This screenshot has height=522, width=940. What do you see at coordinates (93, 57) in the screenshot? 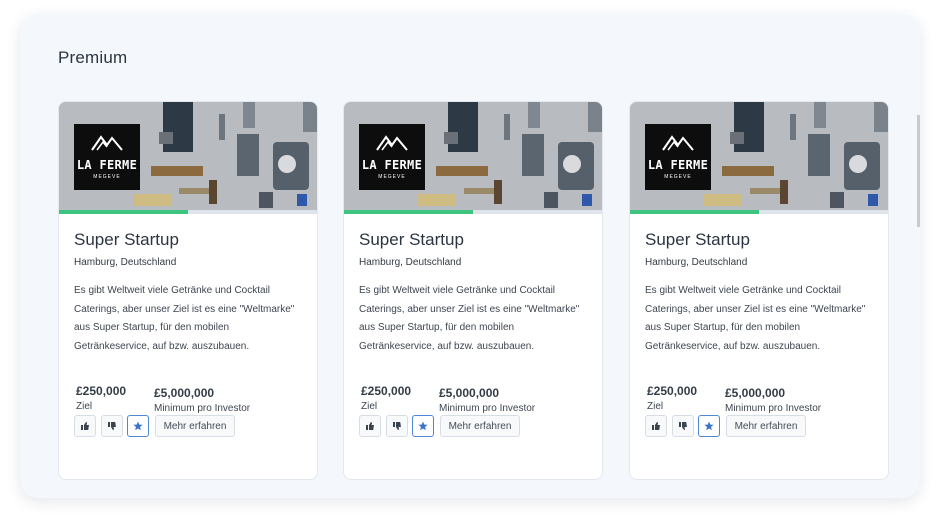
I see `section-title: Premium` at bounding box center [93, 57].